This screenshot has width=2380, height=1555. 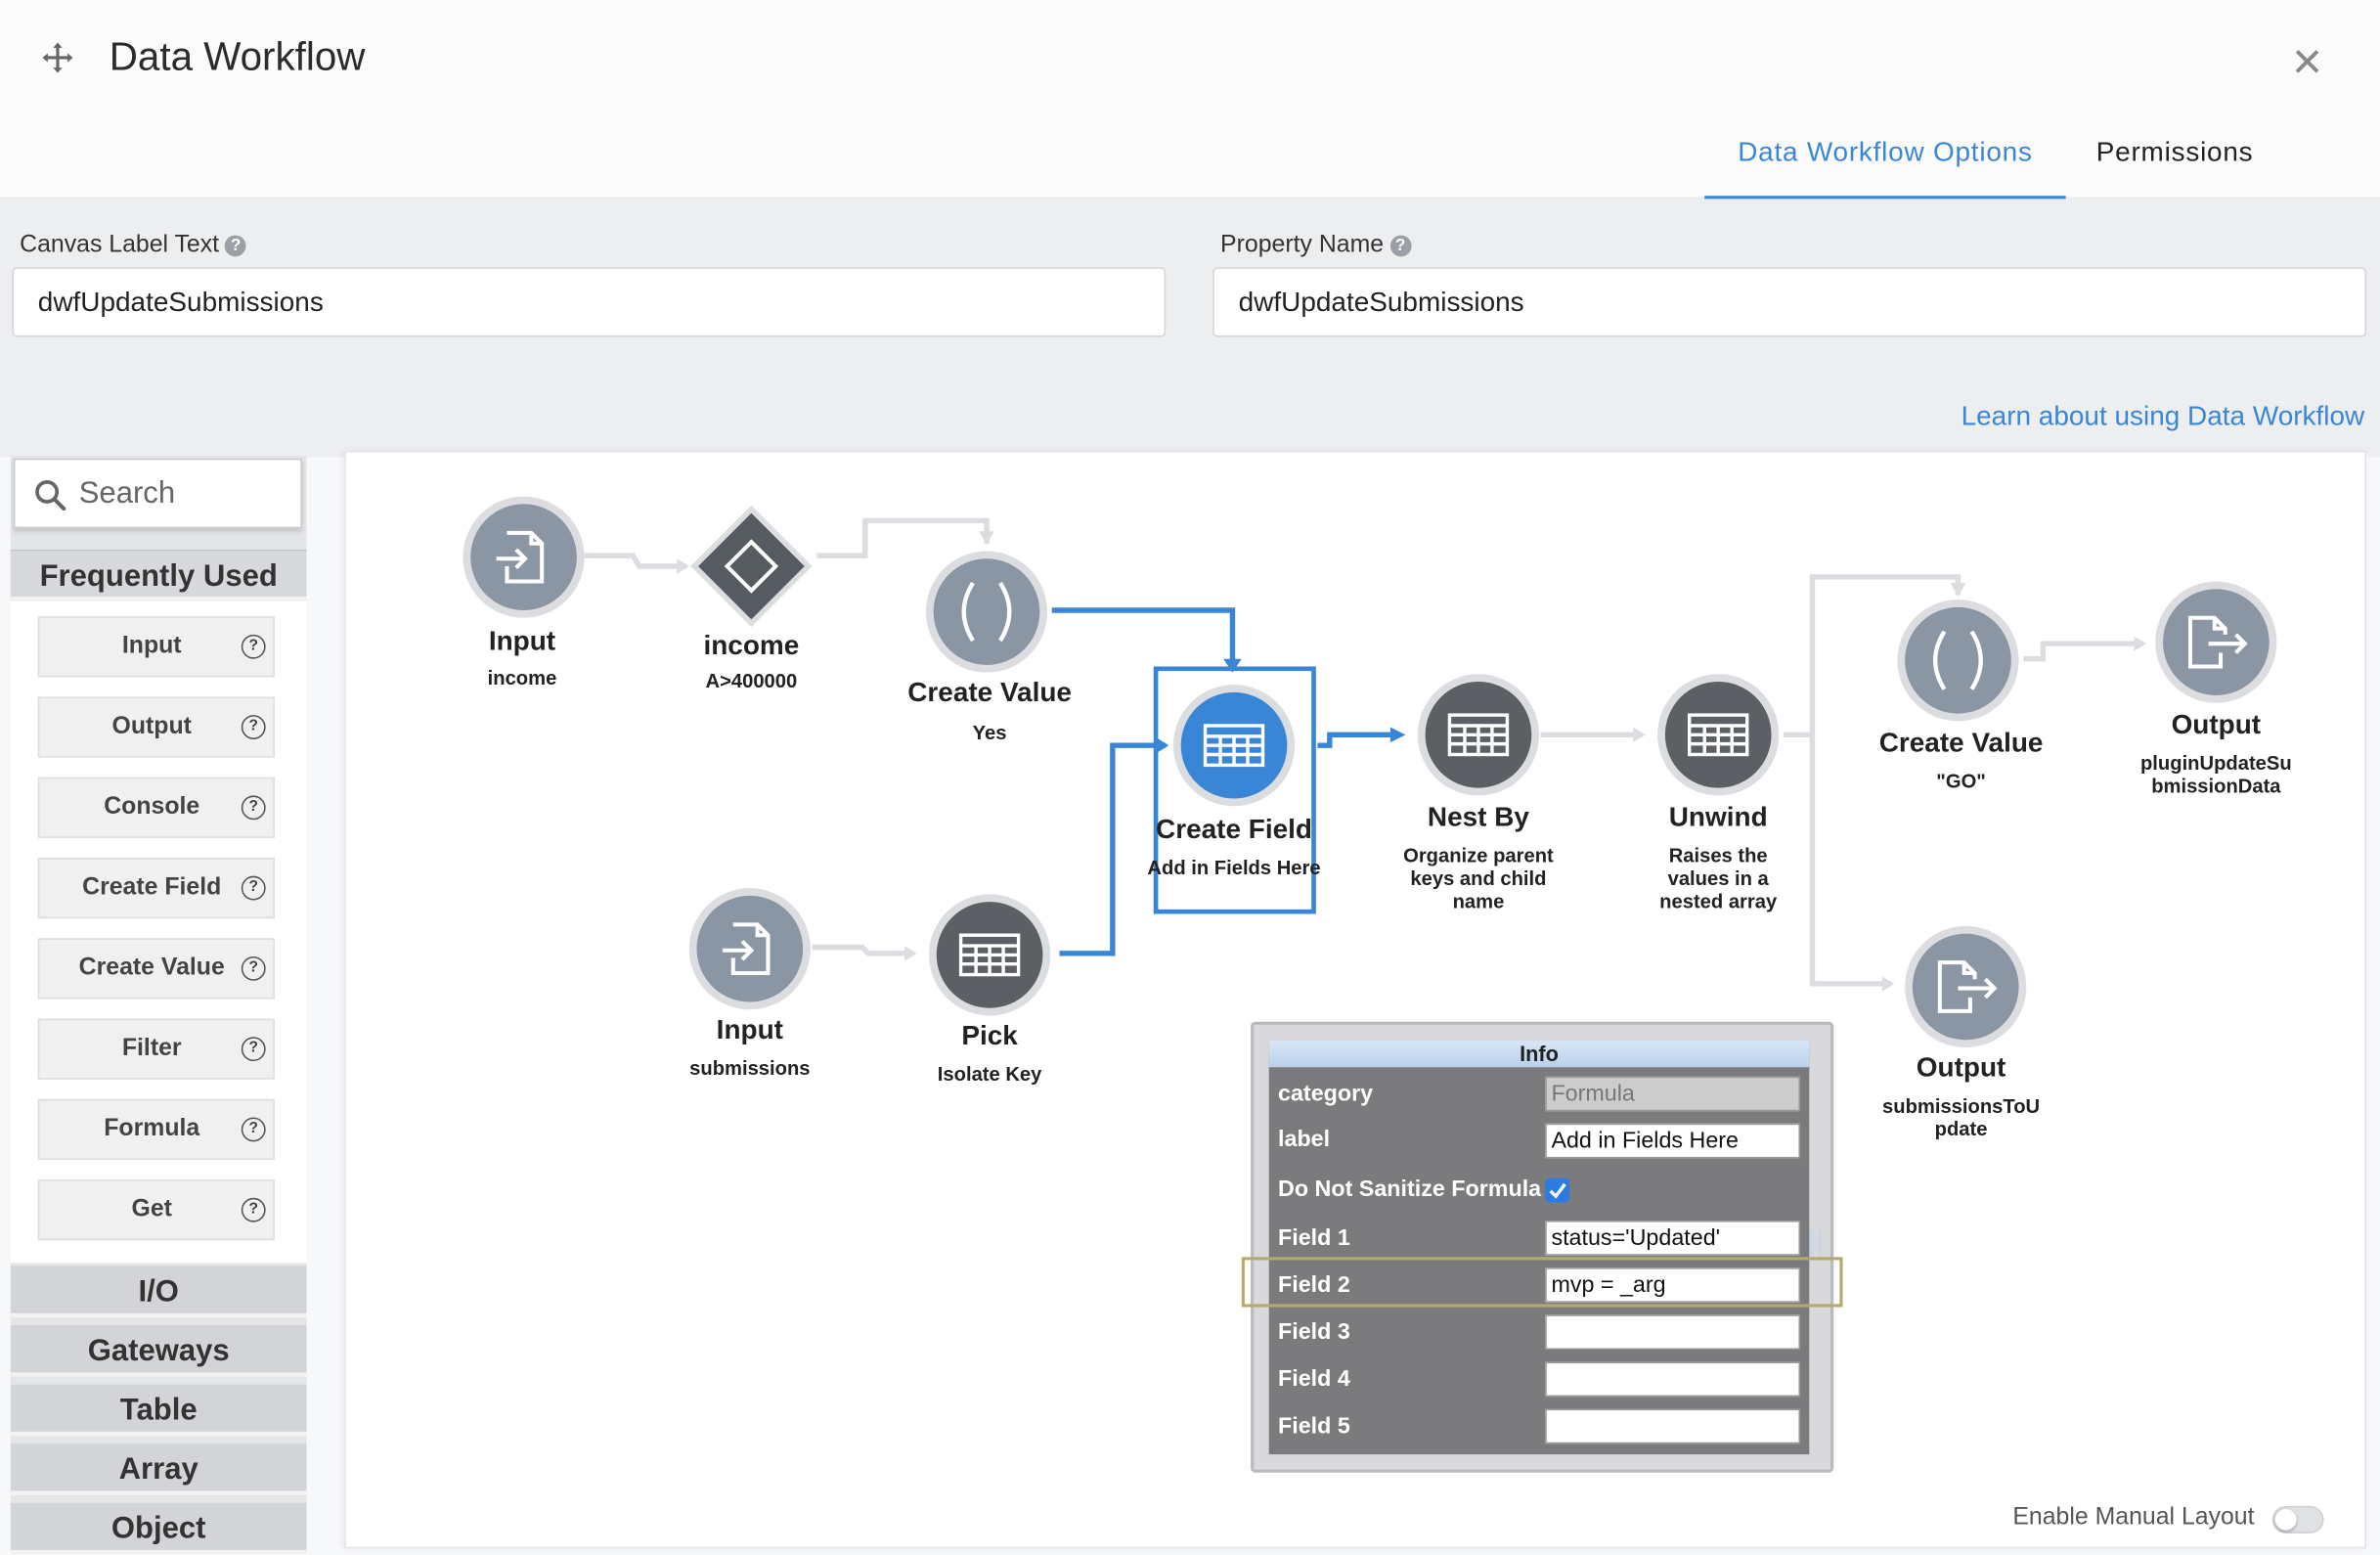 What do you see at coordinates (1673, 1238) in the screenshot?
I see `field-1-input: status='Updated'` at bounding box center [1673, 1238].